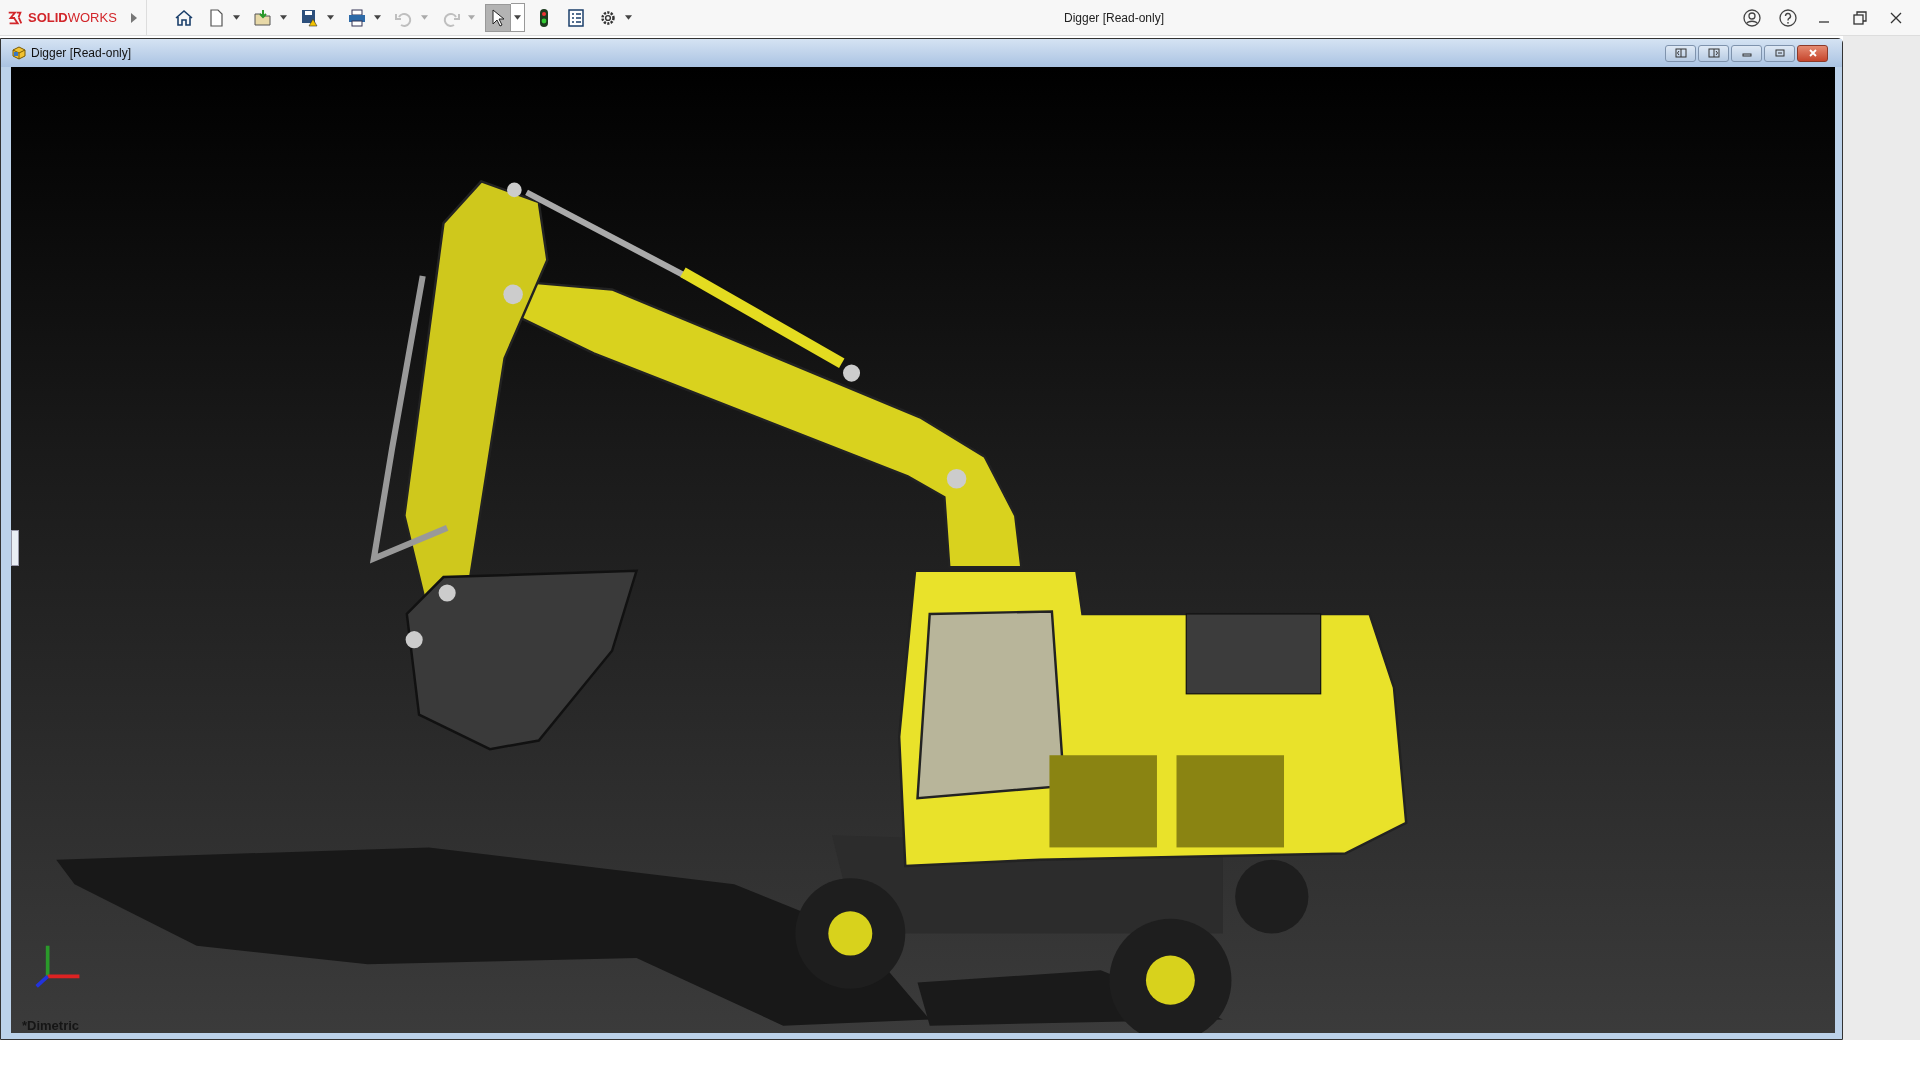  What do you see at coordinates (576, 17) in the screenshot?
I see `list-icon` at bounding box center [576, 17].